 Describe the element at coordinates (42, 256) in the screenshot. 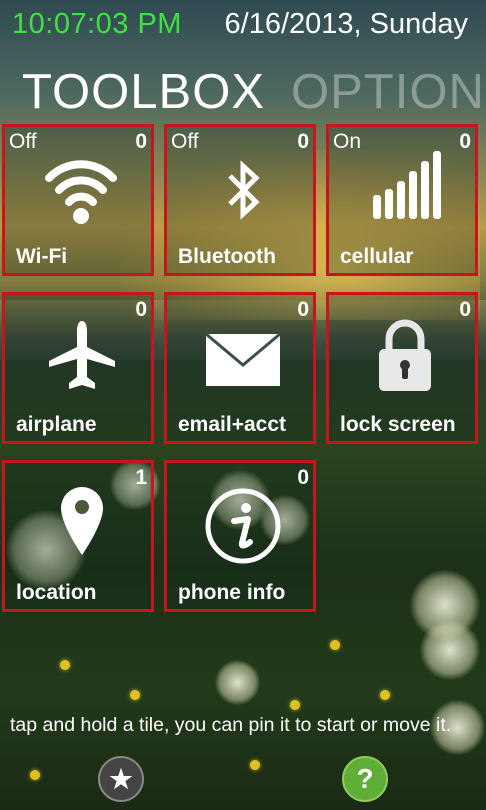

I see `tile-label: Wi-Fi` at that location.